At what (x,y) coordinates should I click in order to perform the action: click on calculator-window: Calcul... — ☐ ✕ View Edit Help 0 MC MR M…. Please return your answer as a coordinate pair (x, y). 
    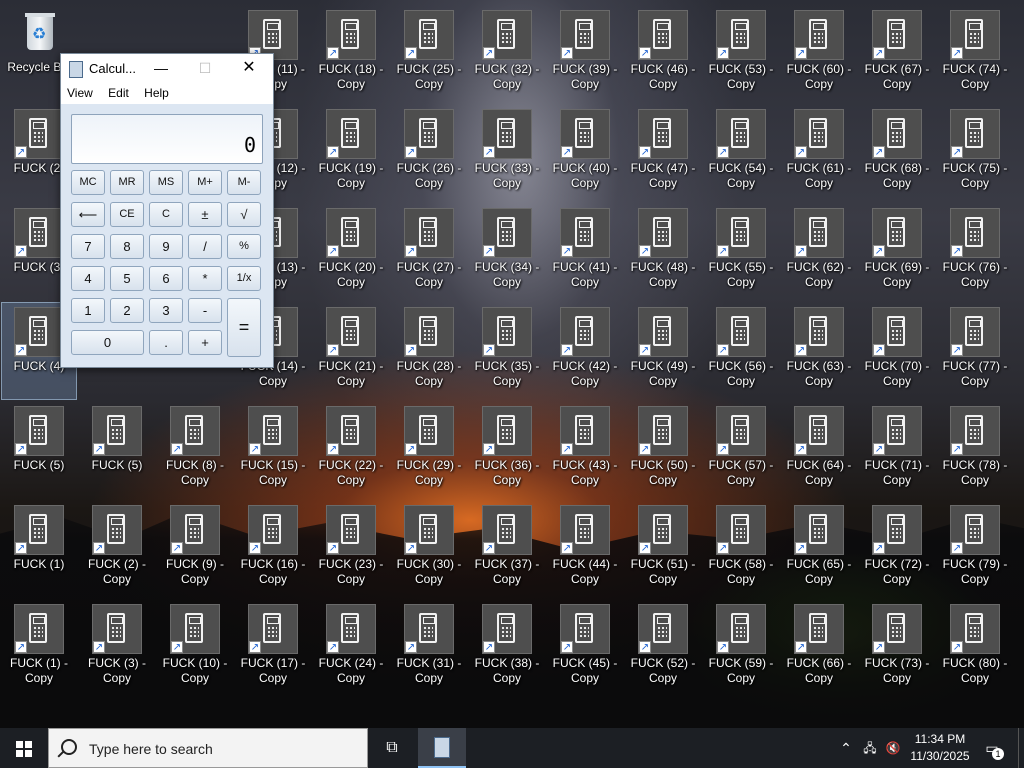
    Looking at the image, I should click on (167, 210).